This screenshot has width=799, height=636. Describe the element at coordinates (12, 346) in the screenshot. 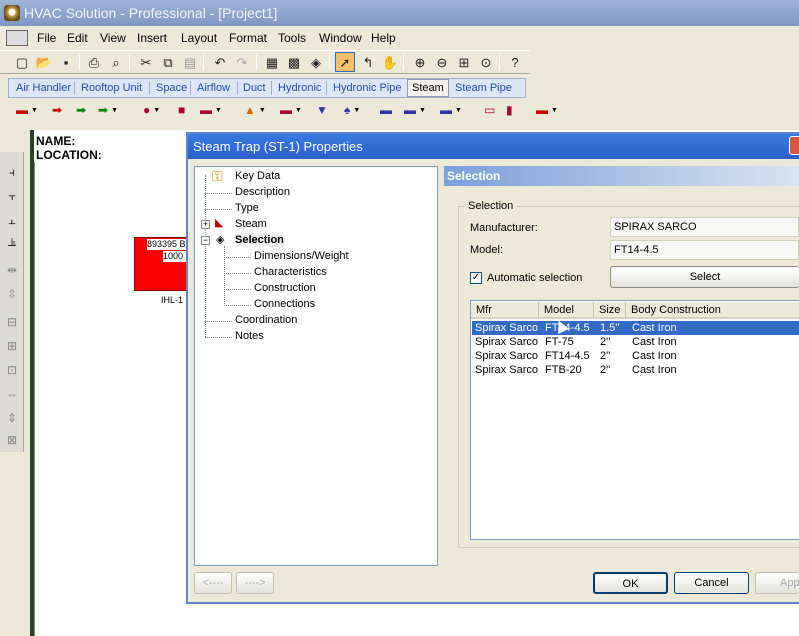

I see `same-height-icon: ⊞` at that location.